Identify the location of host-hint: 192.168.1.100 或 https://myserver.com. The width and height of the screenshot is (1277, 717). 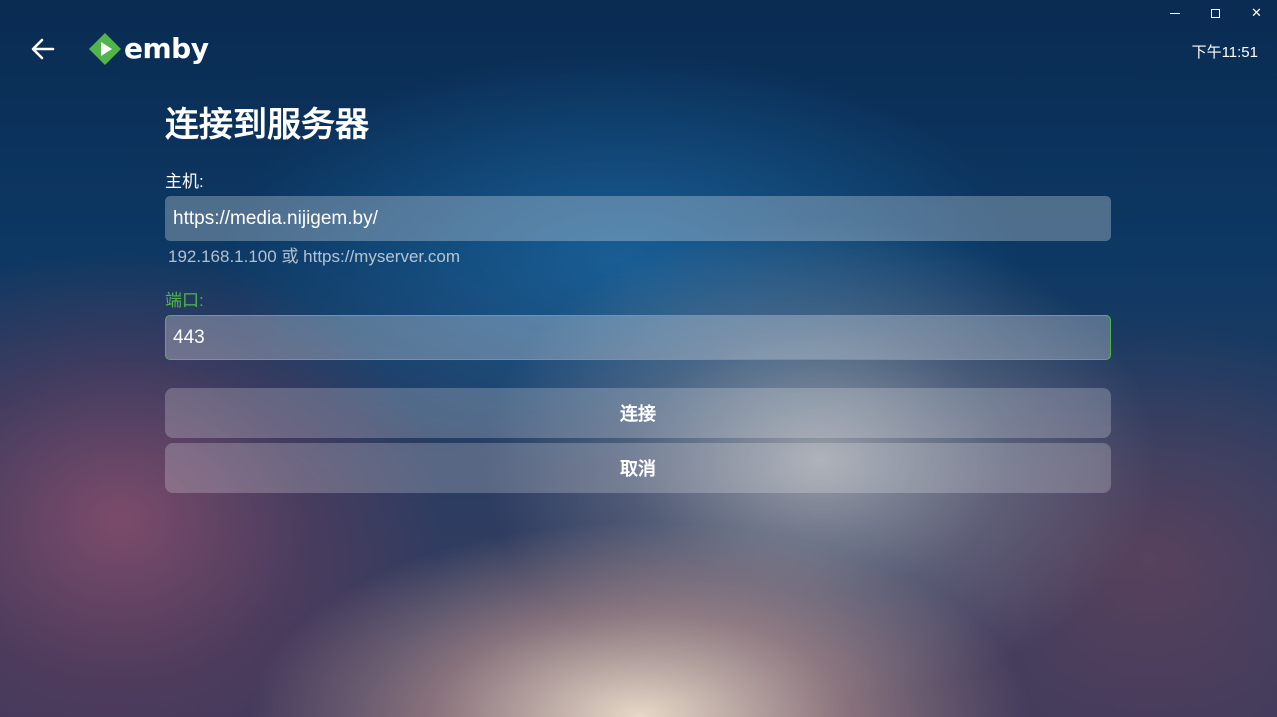
(314, 256).